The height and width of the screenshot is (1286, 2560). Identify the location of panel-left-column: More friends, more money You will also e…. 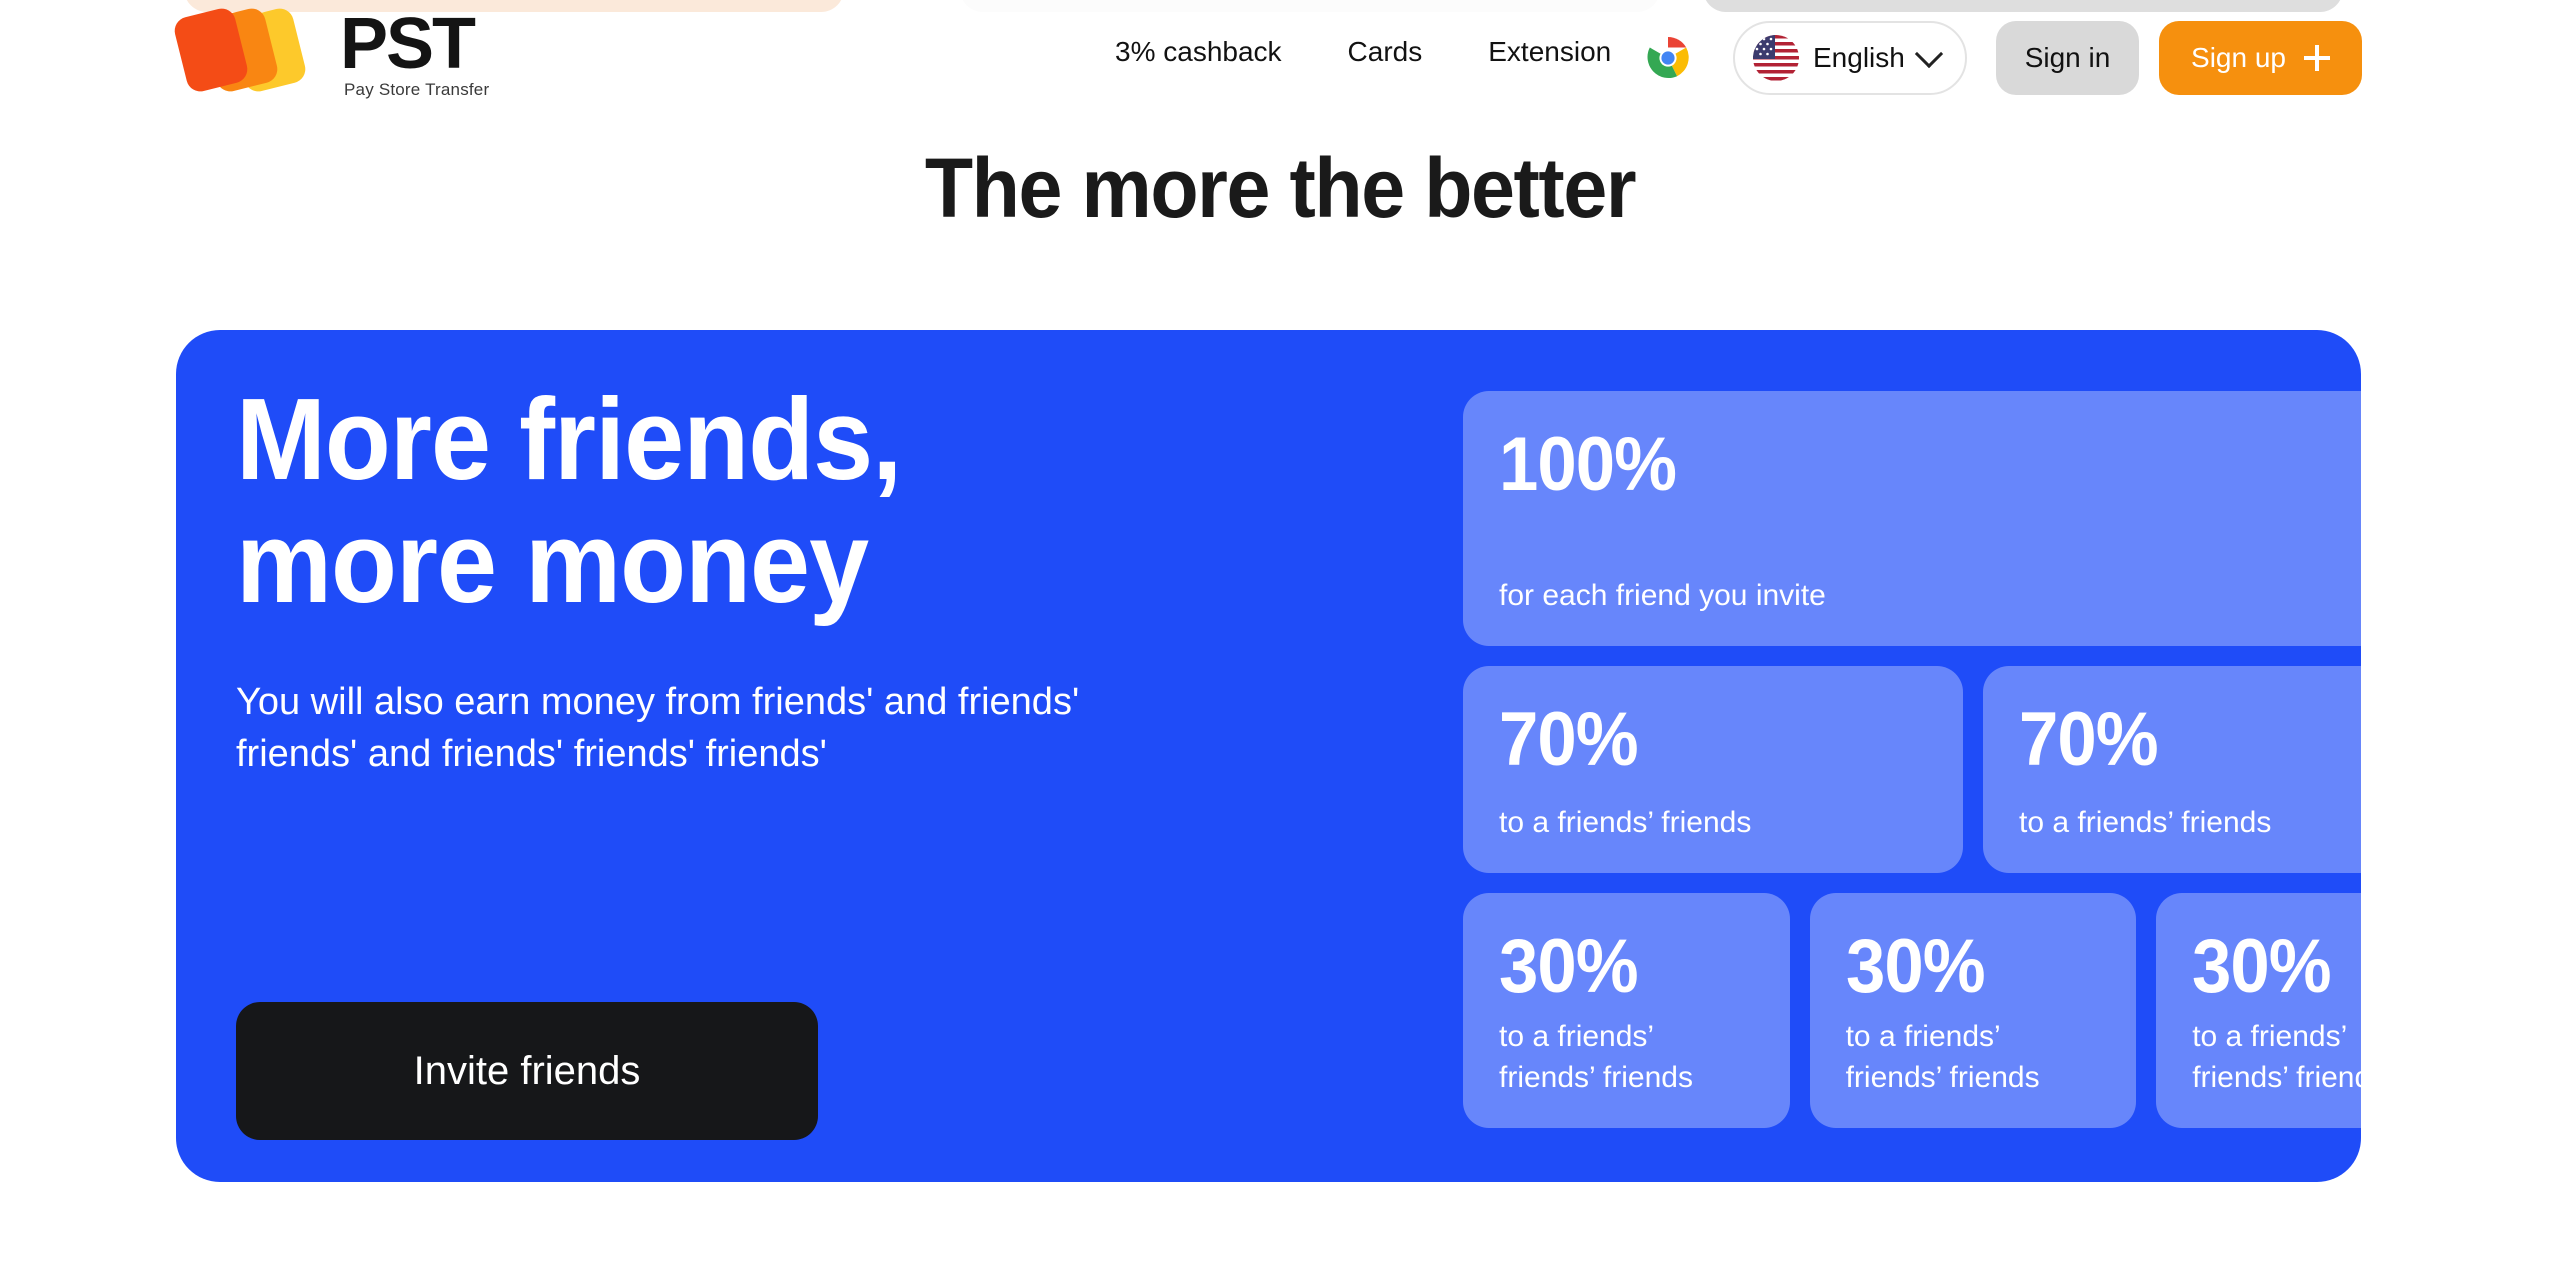
(766, 579).